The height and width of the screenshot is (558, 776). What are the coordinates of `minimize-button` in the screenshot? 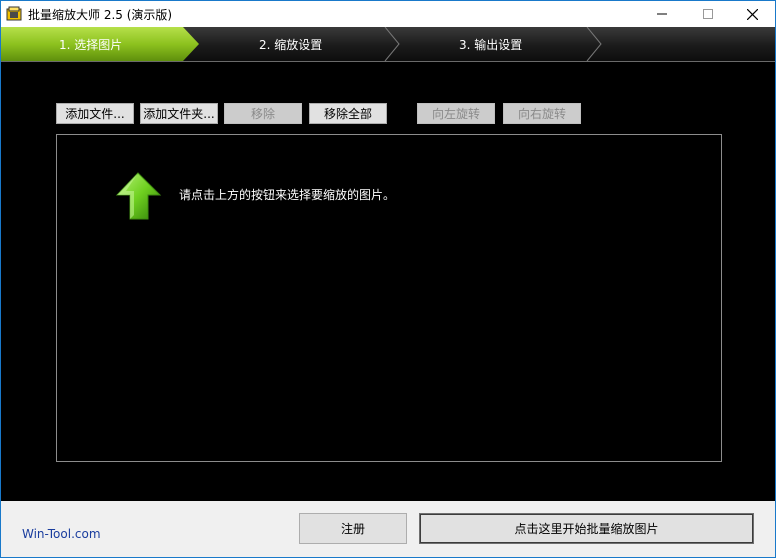 It's located at (662, 14).